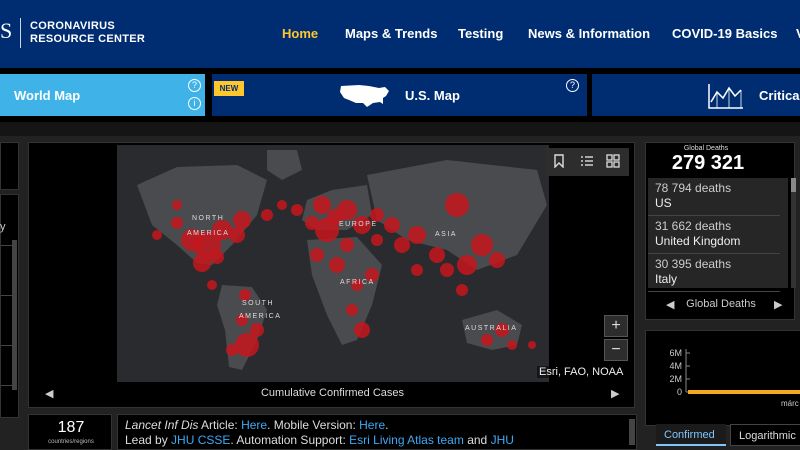 The image size is (800, 450). I want to click on tab-confirmed: Confirmed, so click(691, 435).